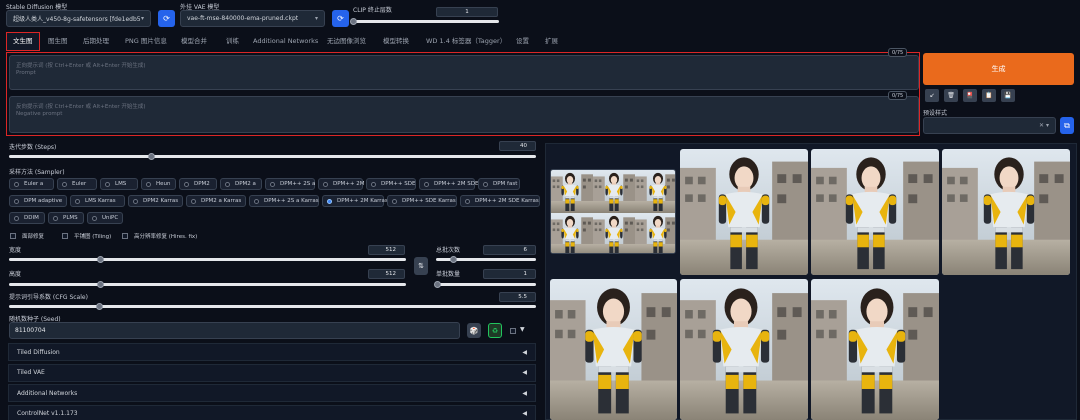 This screenshot has height=420, width=1080. Describe the element at coordinates (989, 95) in the screenshot. I see `clipboard-button: 📋` at that location.